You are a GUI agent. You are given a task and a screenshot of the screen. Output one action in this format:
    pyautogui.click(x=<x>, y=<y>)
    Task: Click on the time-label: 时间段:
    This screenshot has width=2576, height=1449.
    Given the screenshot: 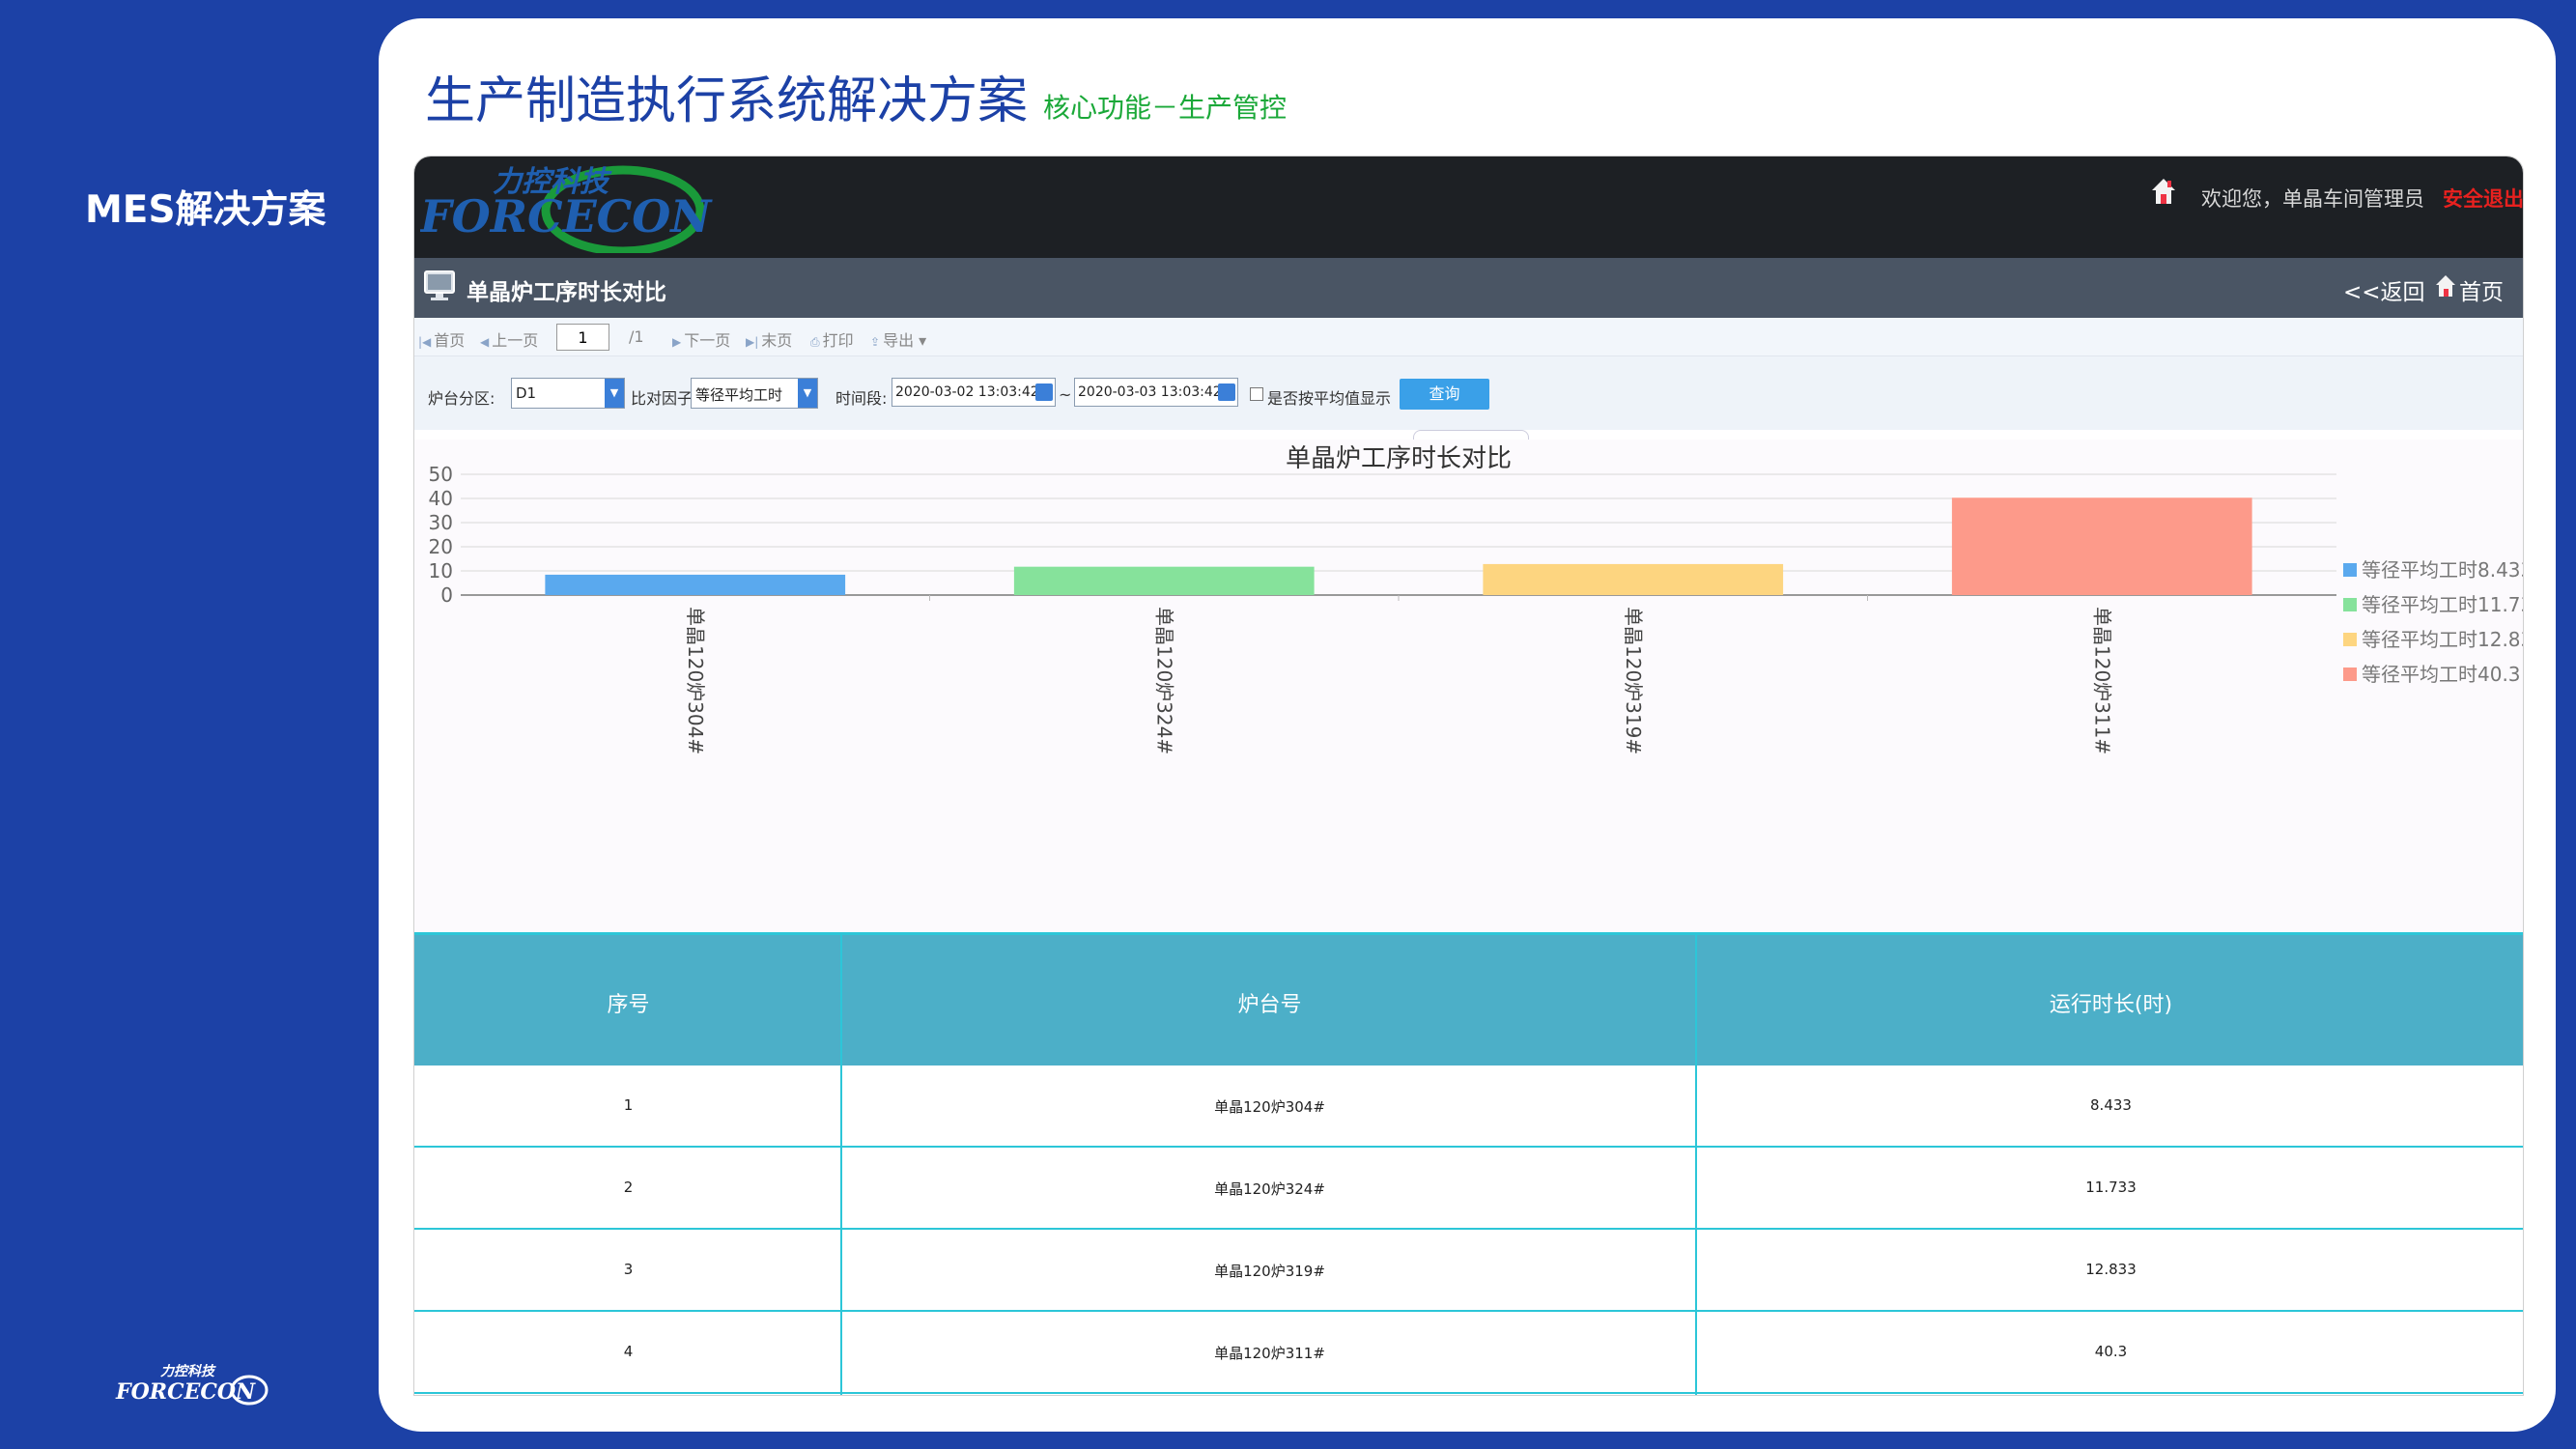 What is the action you would take?
    pyautogui.click(x=861, y=398)
    